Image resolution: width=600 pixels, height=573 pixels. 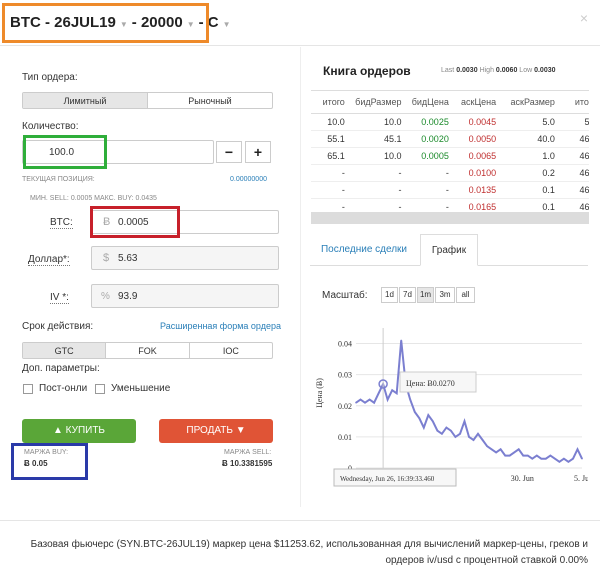 I want to click on reduce-only-checkbox, so click(x=100, y=389).